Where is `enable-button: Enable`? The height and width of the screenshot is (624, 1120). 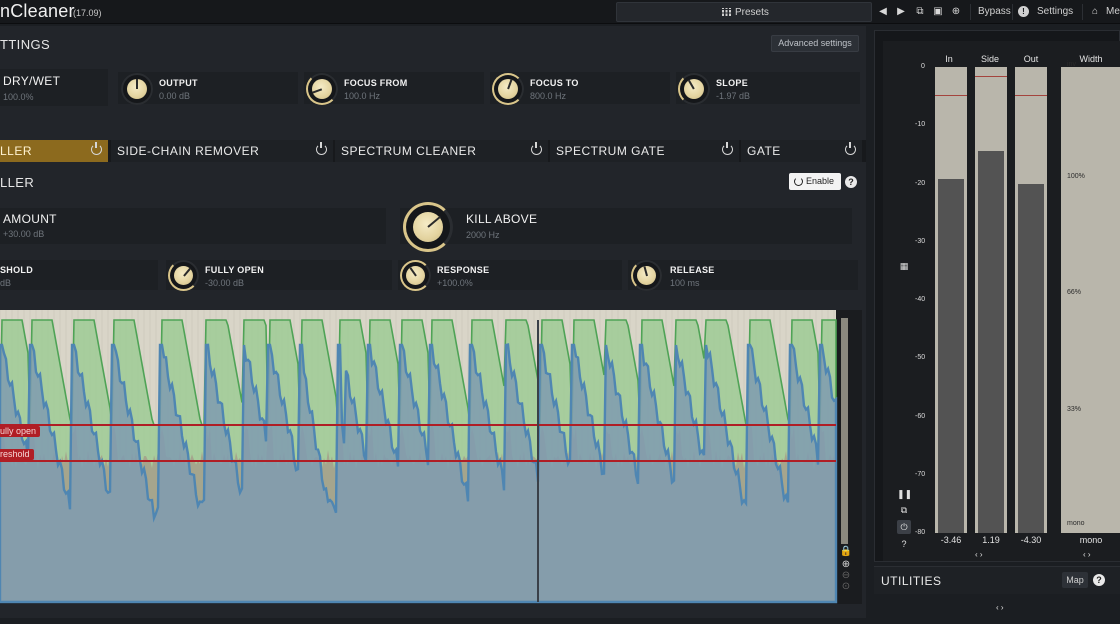 enable-button: Enable is located at coordinates (815, 181).